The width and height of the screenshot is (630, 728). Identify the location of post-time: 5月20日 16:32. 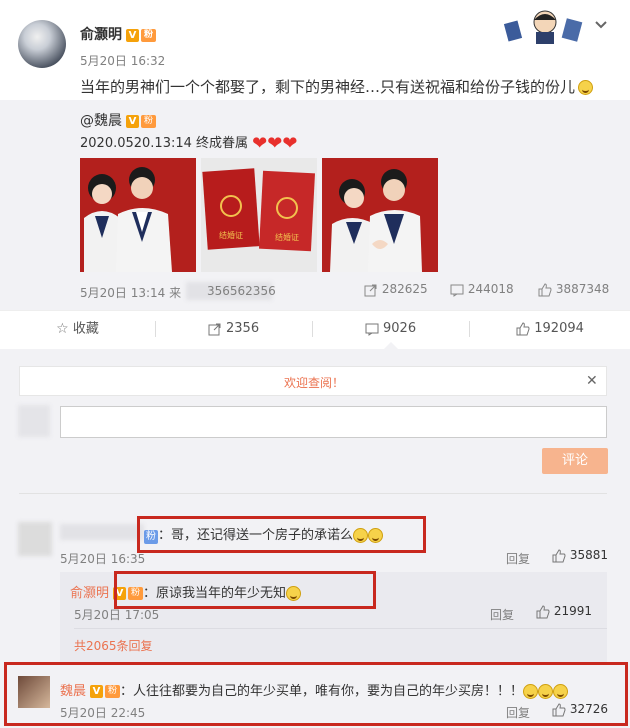
(122, 60).